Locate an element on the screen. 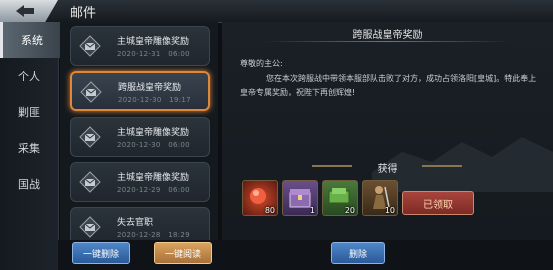 The width and height of the screenshot is (553, 270). reward-count: 1 is located at coordinates (312, 210).